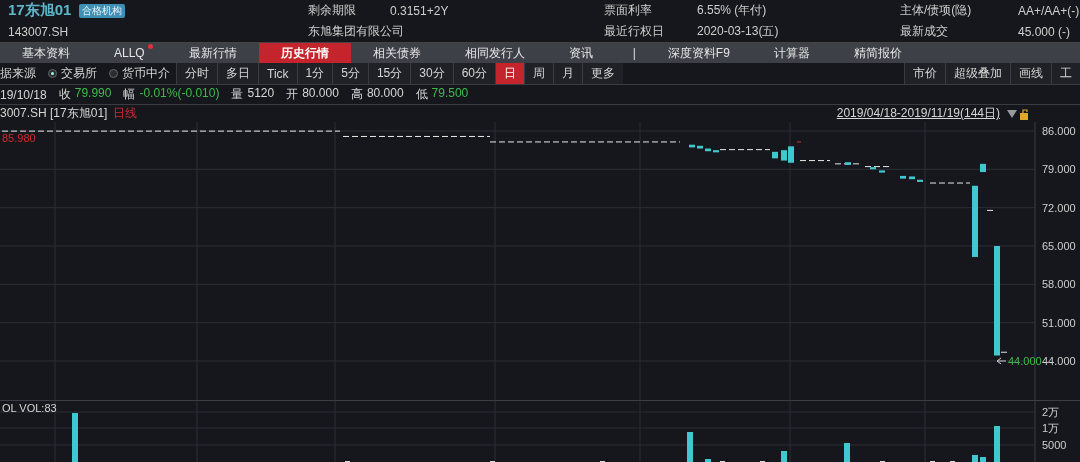 The height and width of the screenshot is (462, 1080). What do you see at coordinates (698, 53) in the screenshot?
I see `tab: 深度资料F9` at bounding box center [698, 53].